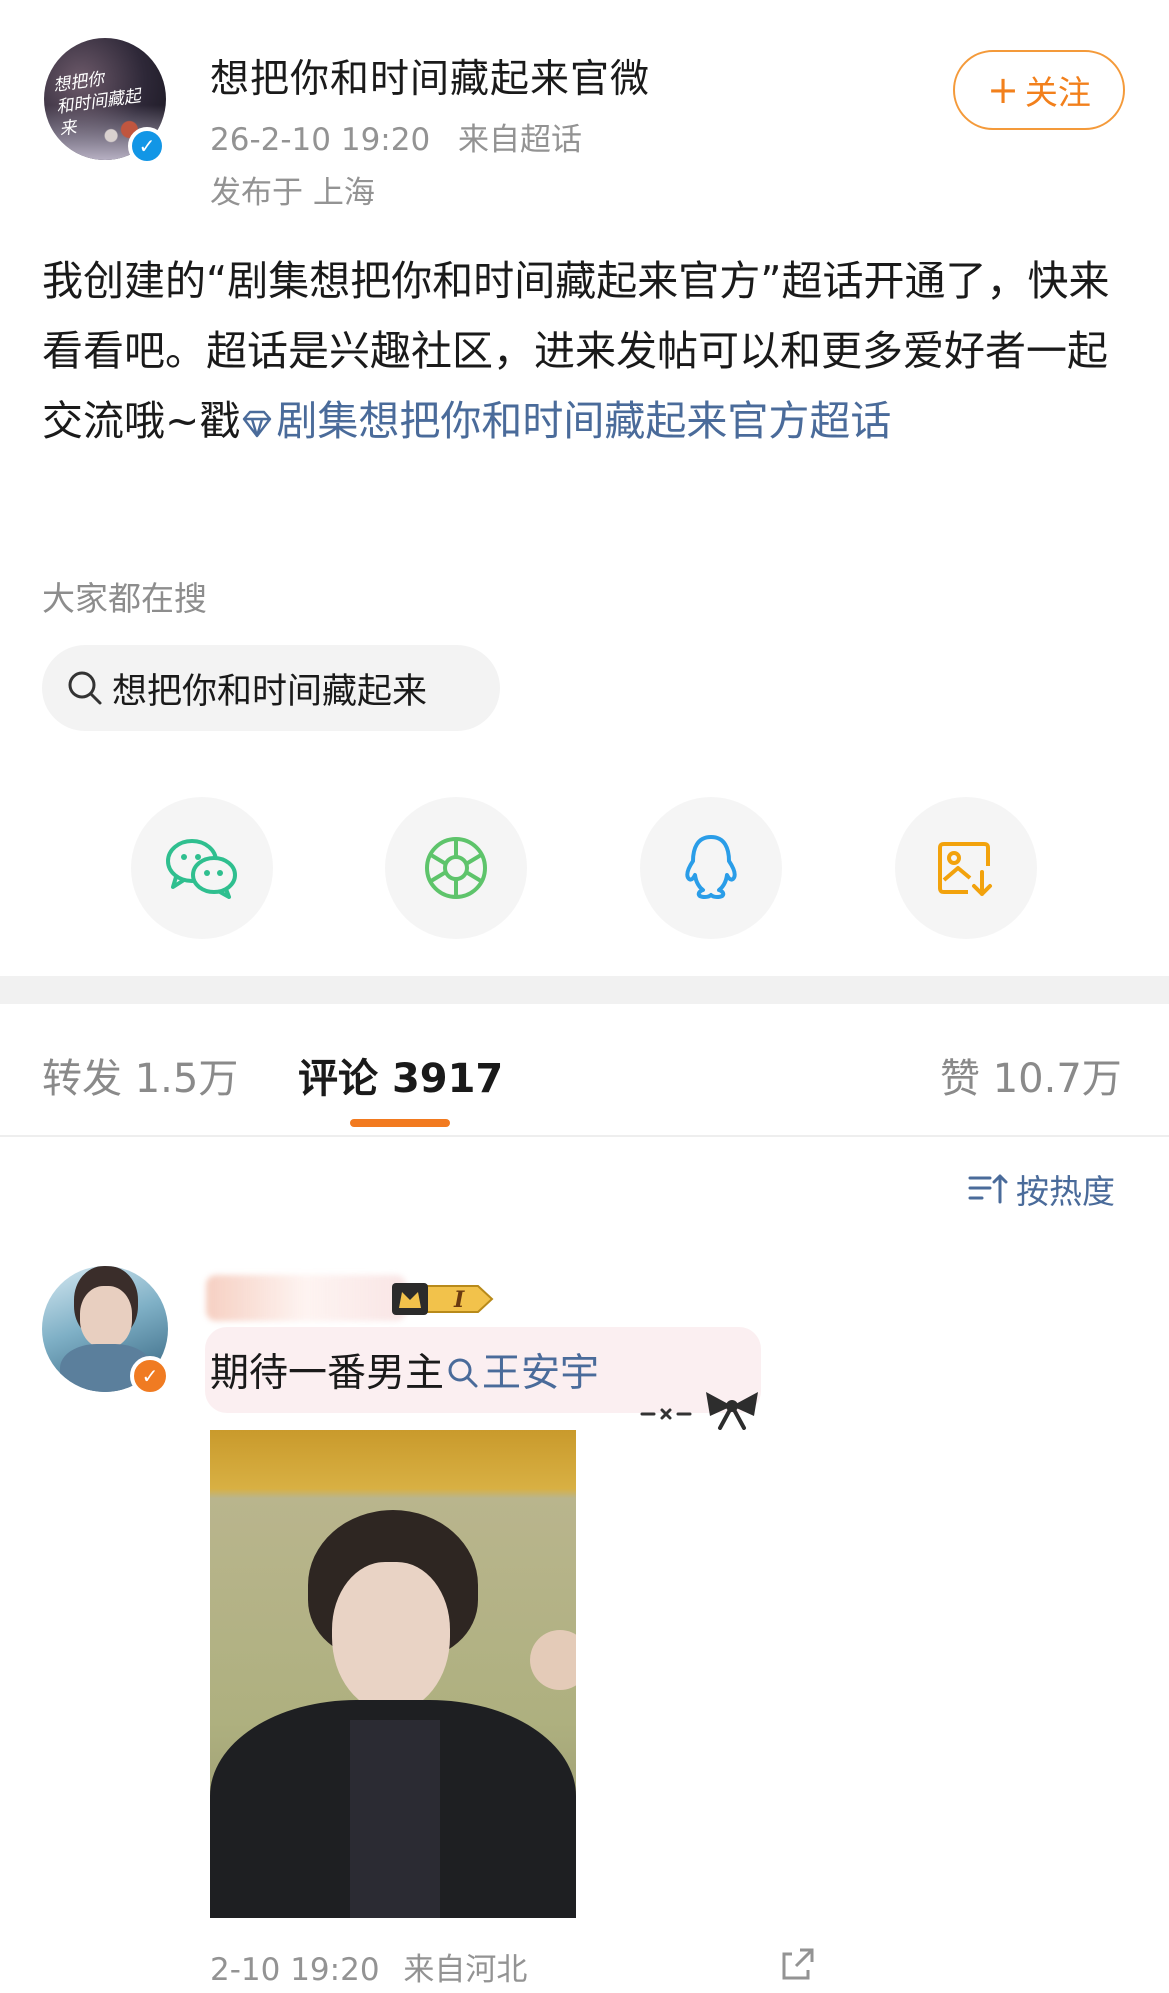 This screenshot has height=1993, width=1169. What do you see at coordinates (106, 1317) in the screenshot?
I see `avatar-face` at bounding box center [106, 1317].